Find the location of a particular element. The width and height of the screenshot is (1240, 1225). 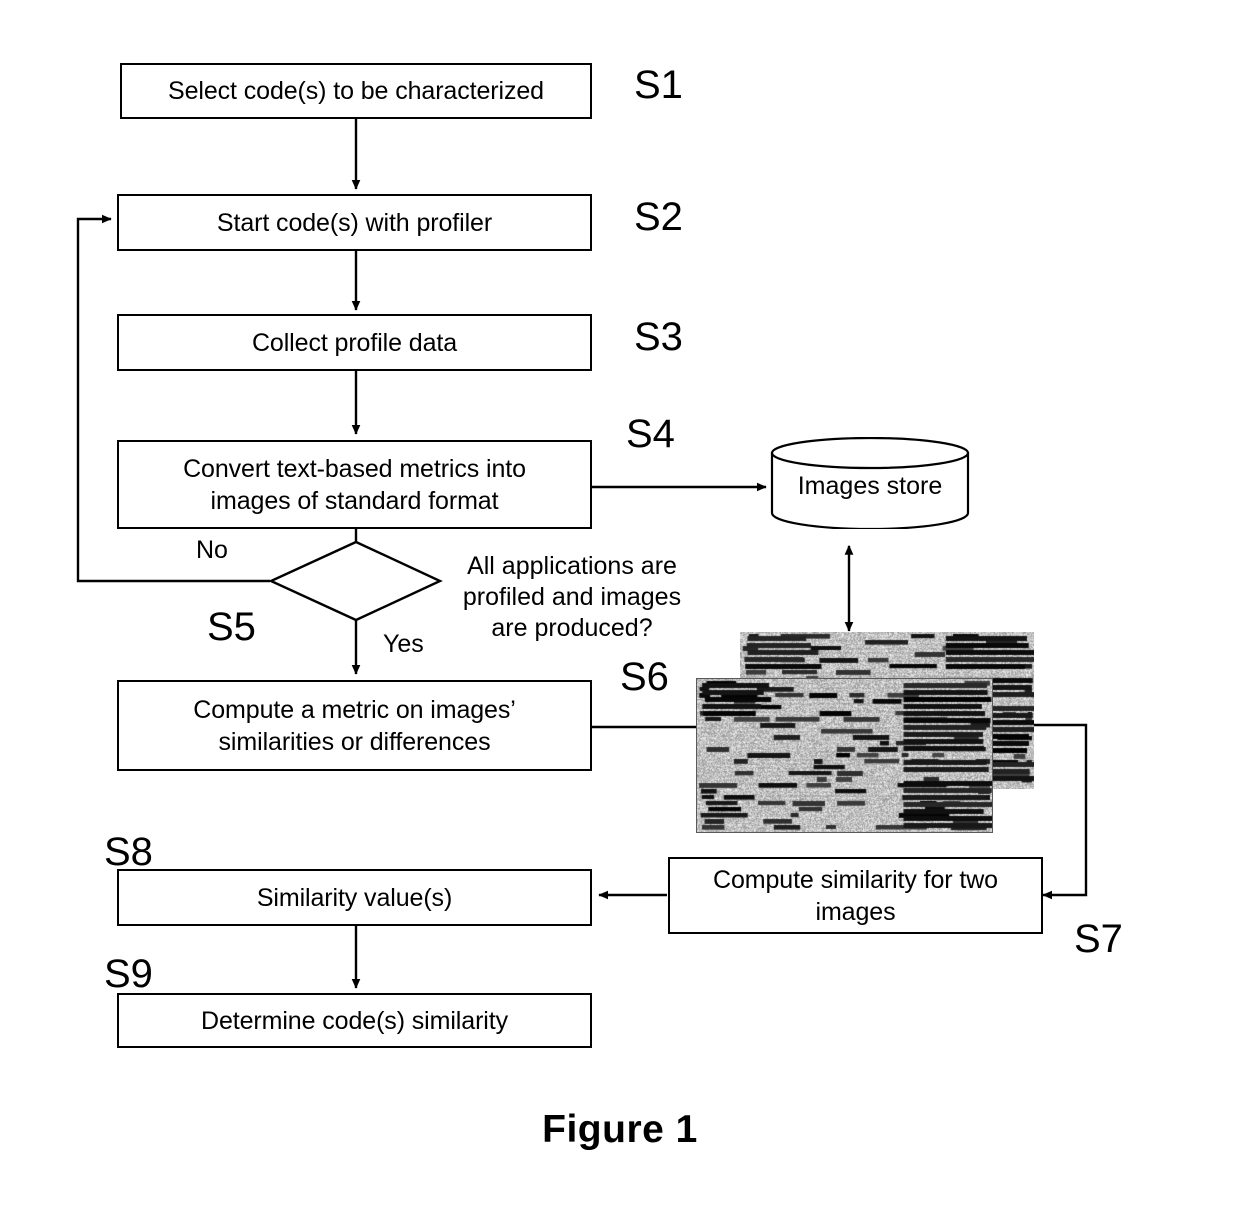

process-box-label: Start code(s) with profiler is located at coordinates (354, 222).